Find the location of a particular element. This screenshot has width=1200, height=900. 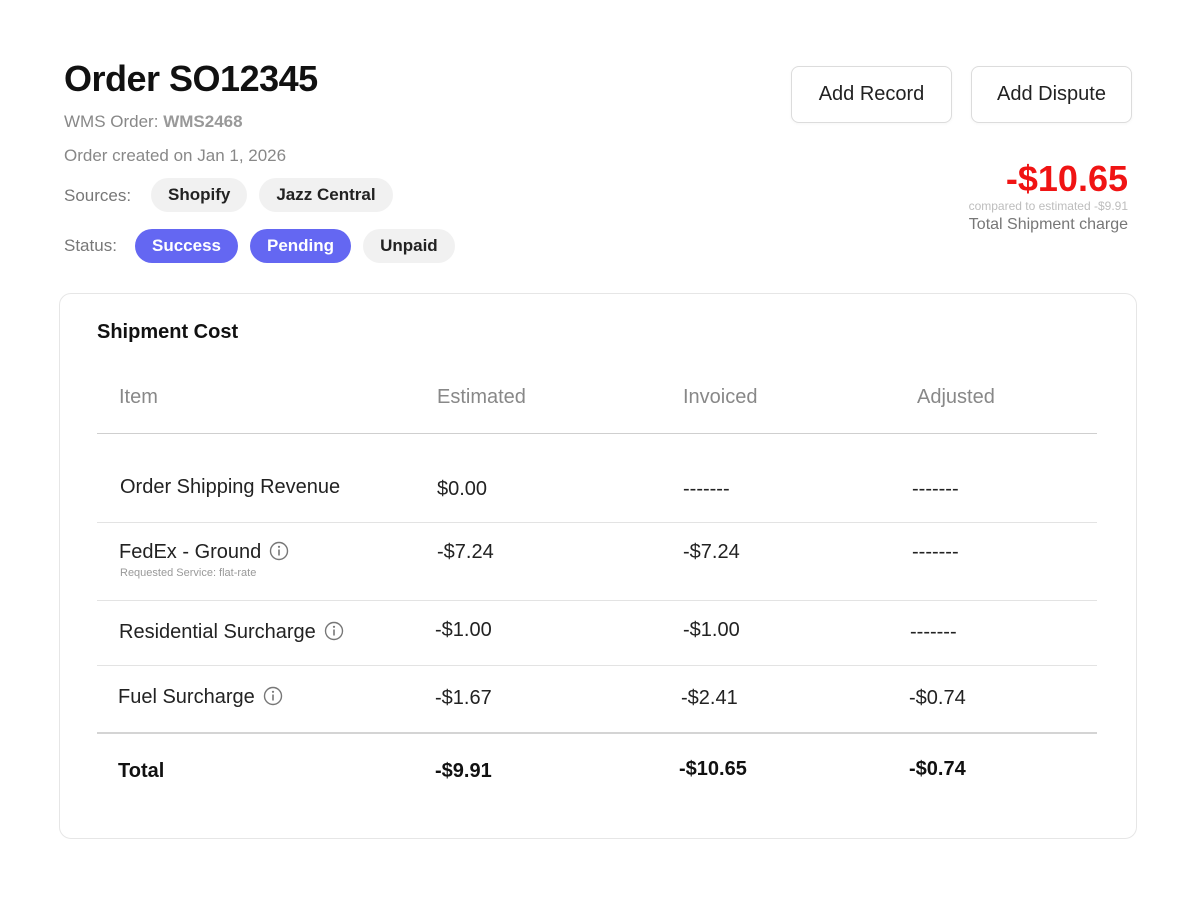

column-header-item: Item is located at coordinates (138, 397).